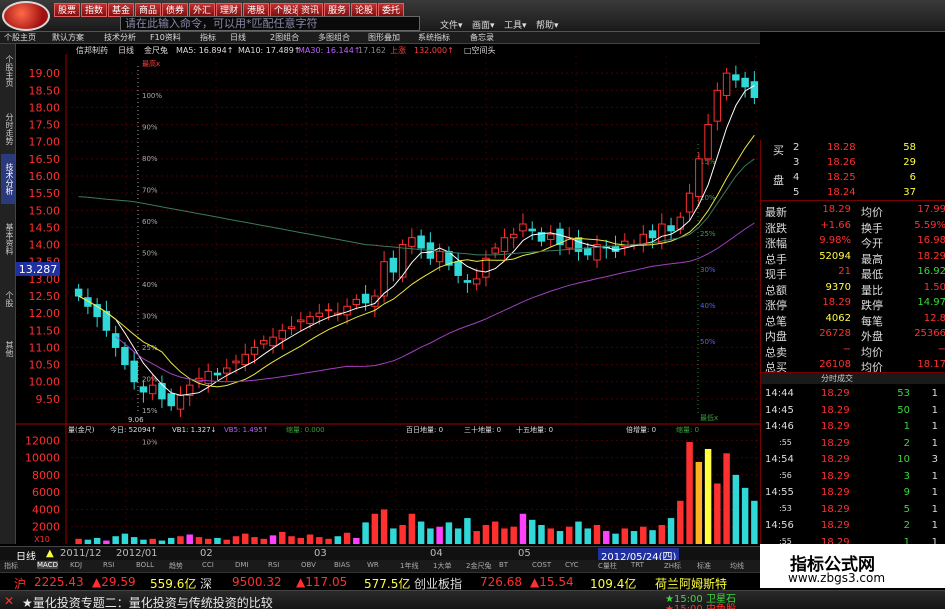 The height and width of the screenshot is (609, 945). I want to click on indicator-tab: 1年线, so click(409, 566).